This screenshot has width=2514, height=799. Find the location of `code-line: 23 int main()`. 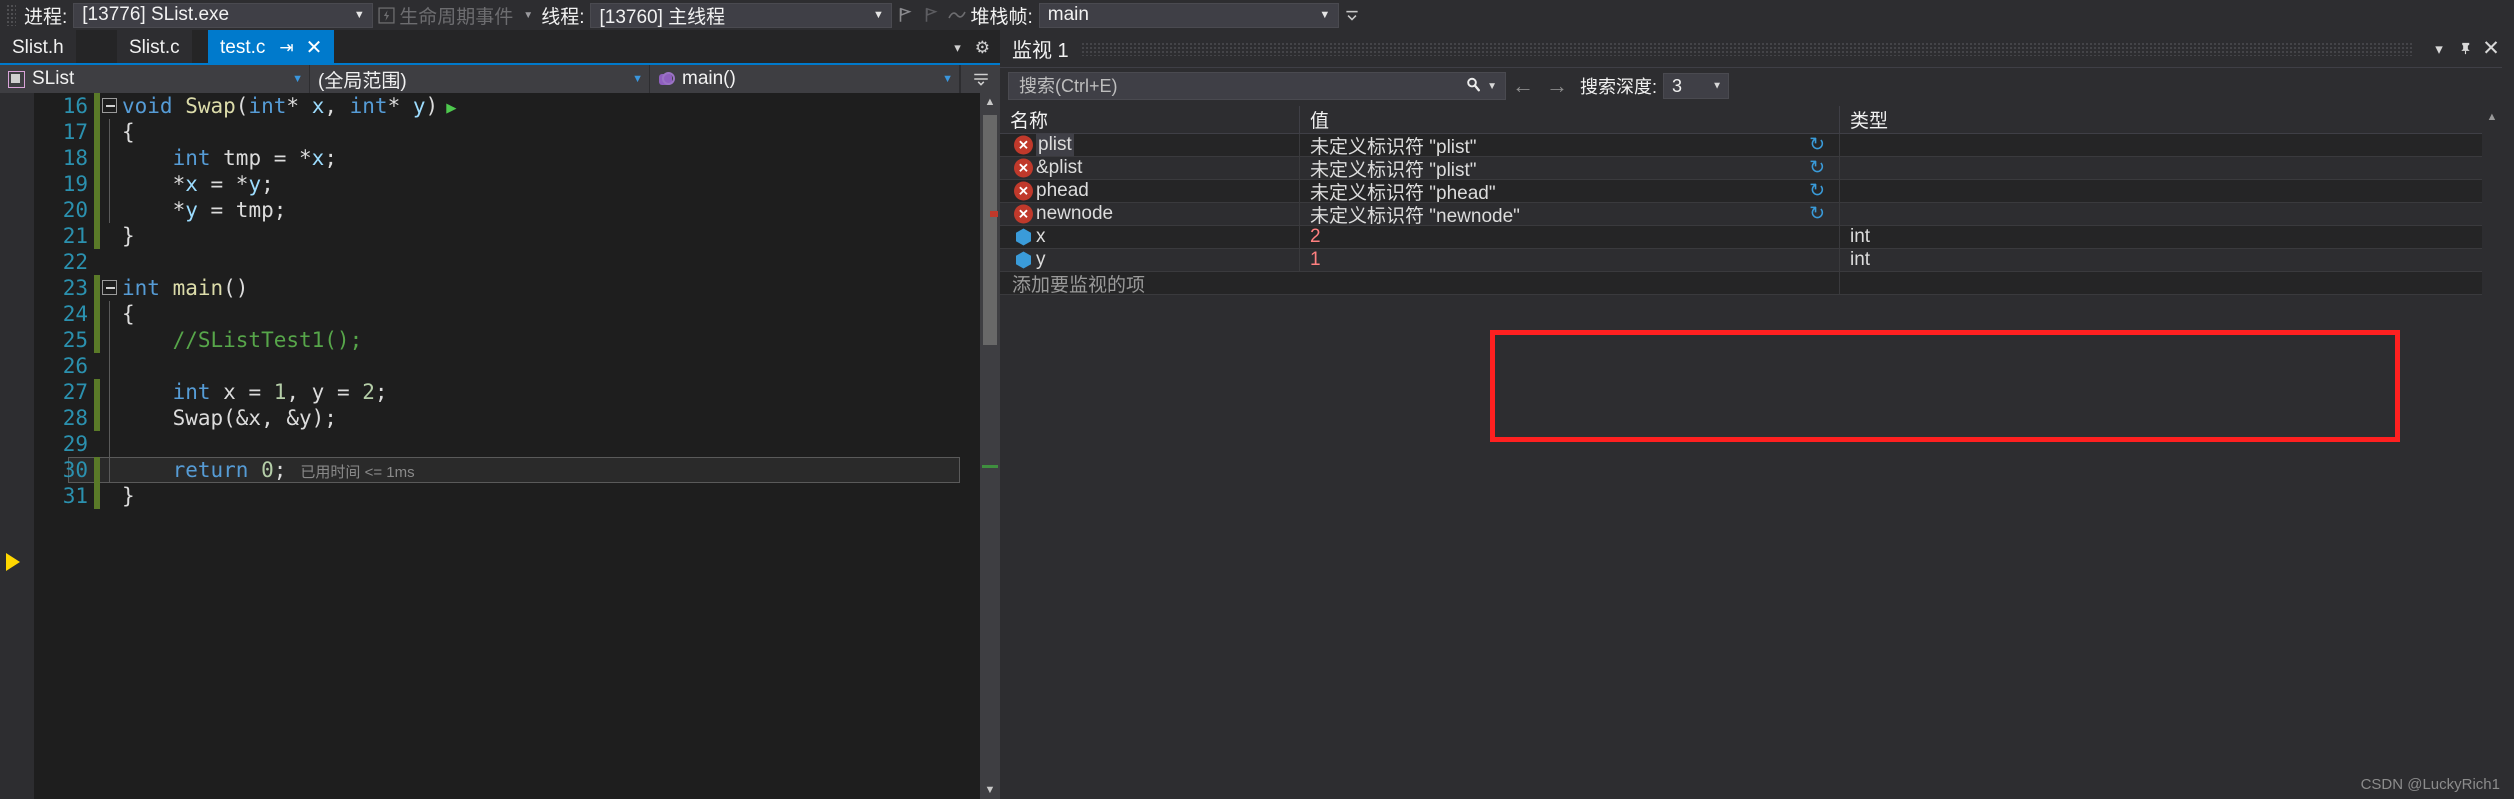

code-line: 23 int main() is located at coordinates (507, 288).